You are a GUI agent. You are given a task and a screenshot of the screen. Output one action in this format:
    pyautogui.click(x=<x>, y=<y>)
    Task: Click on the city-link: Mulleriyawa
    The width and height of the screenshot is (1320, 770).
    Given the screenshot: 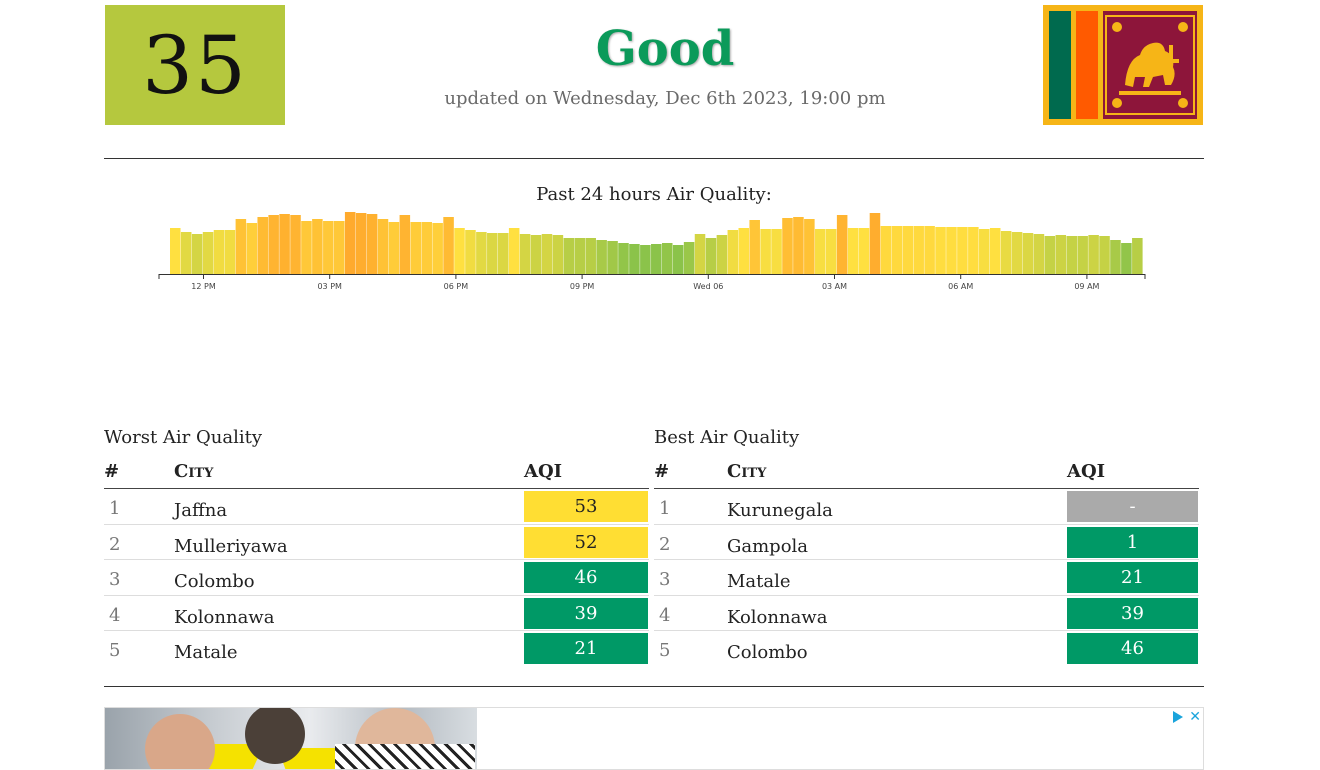 What is the action you would take?
    pyautogui.click(x=231, y=546)
    